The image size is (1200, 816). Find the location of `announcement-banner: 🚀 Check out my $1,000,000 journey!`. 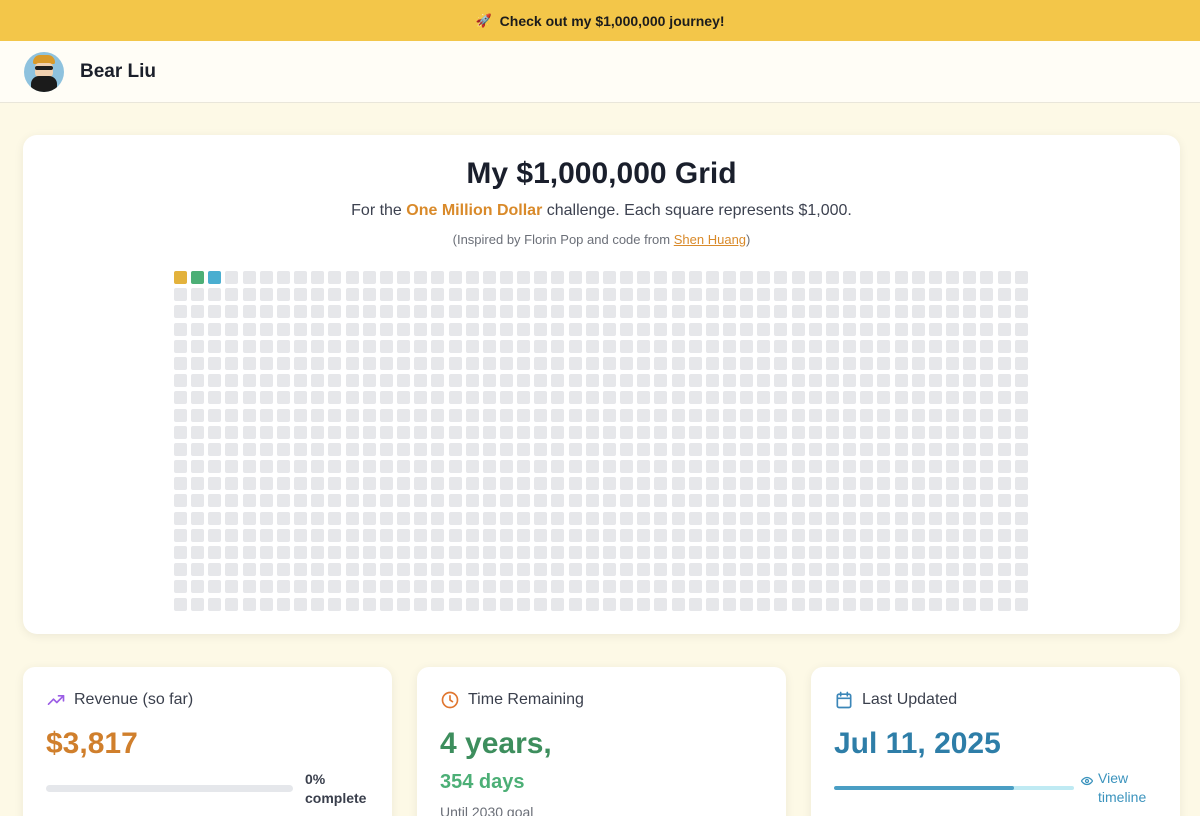

announcement-banner: 🚀 Check out my $1,000,000 journey! is located at coordinates (600, 20).